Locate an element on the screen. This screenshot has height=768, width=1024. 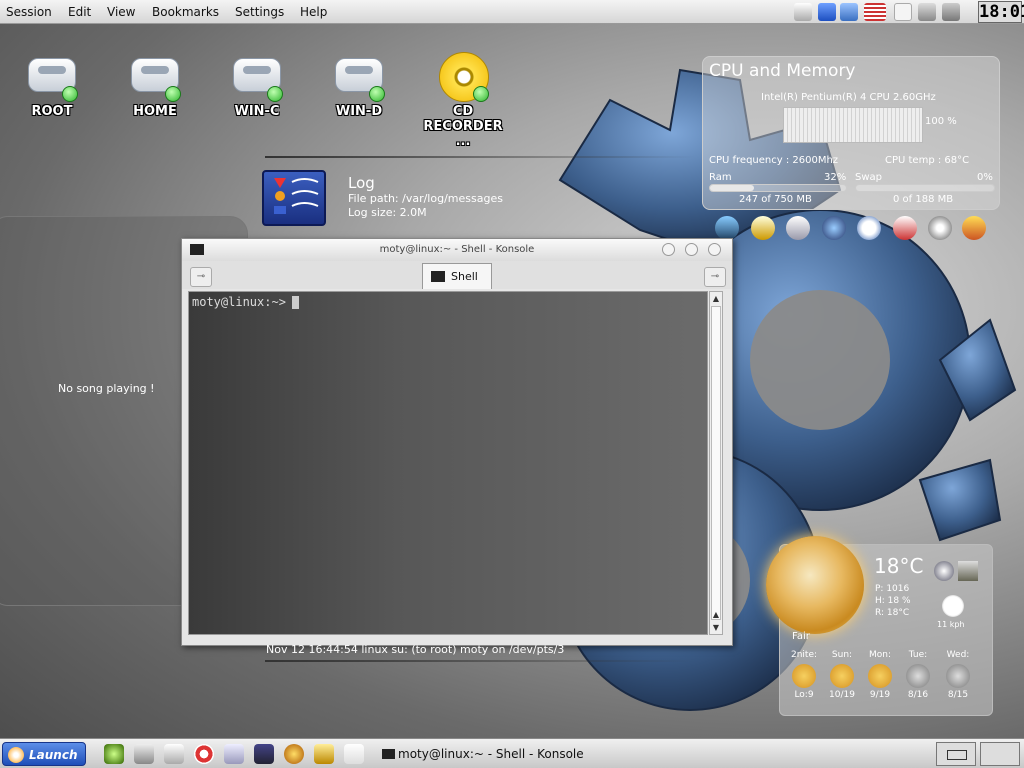
kde-icon is located at coordinates (264, 754).